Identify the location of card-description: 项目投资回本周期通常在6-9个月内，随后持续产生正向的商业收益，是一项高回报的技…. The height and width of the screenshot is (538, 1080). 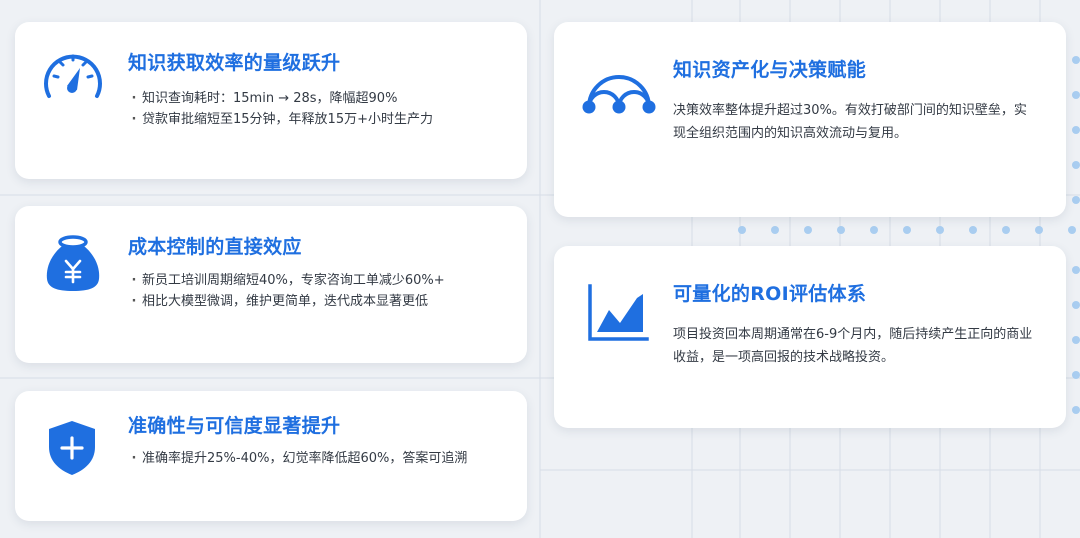
(853, 346).